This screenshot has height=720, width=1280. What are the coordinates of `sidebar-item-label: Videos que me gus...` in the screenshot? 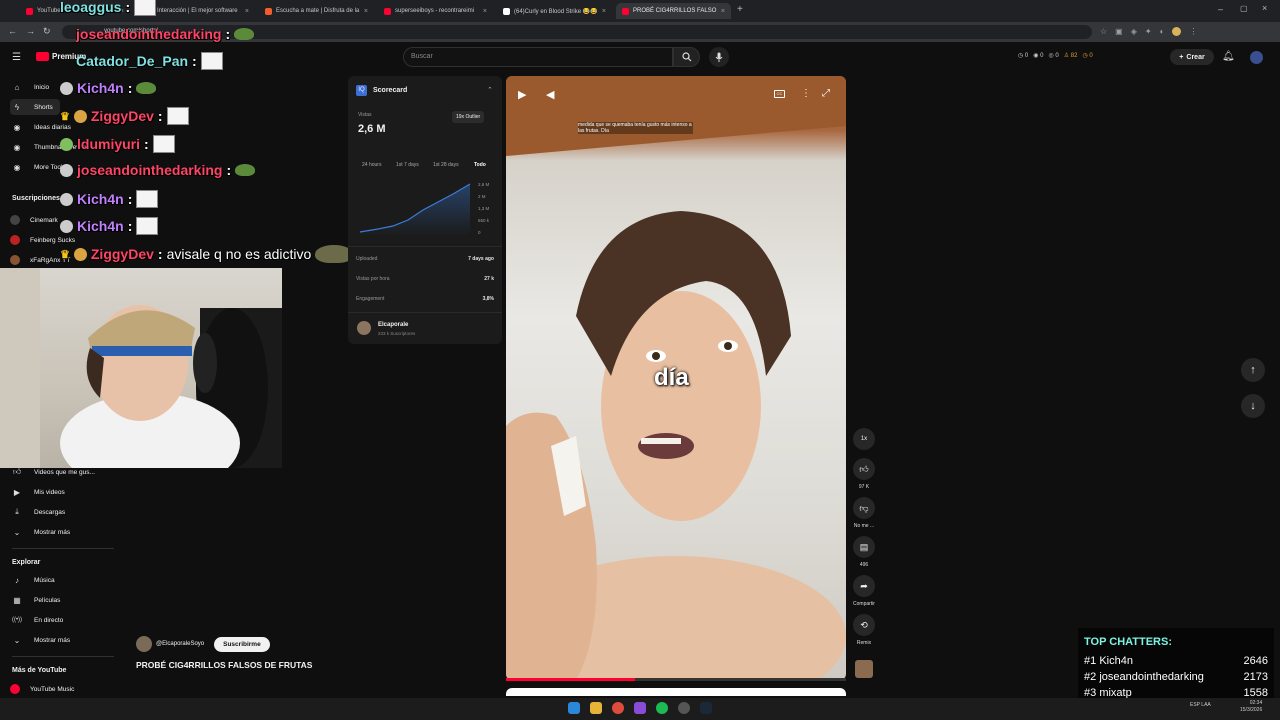 It's located at (64, 472).